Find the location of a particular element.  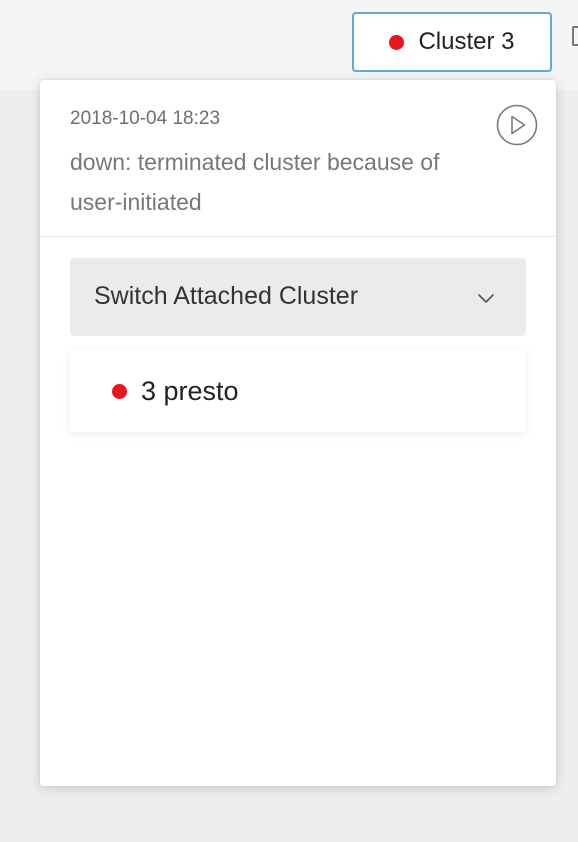

cluster-options-list: 3 presto is located at coordinates (298, 391).